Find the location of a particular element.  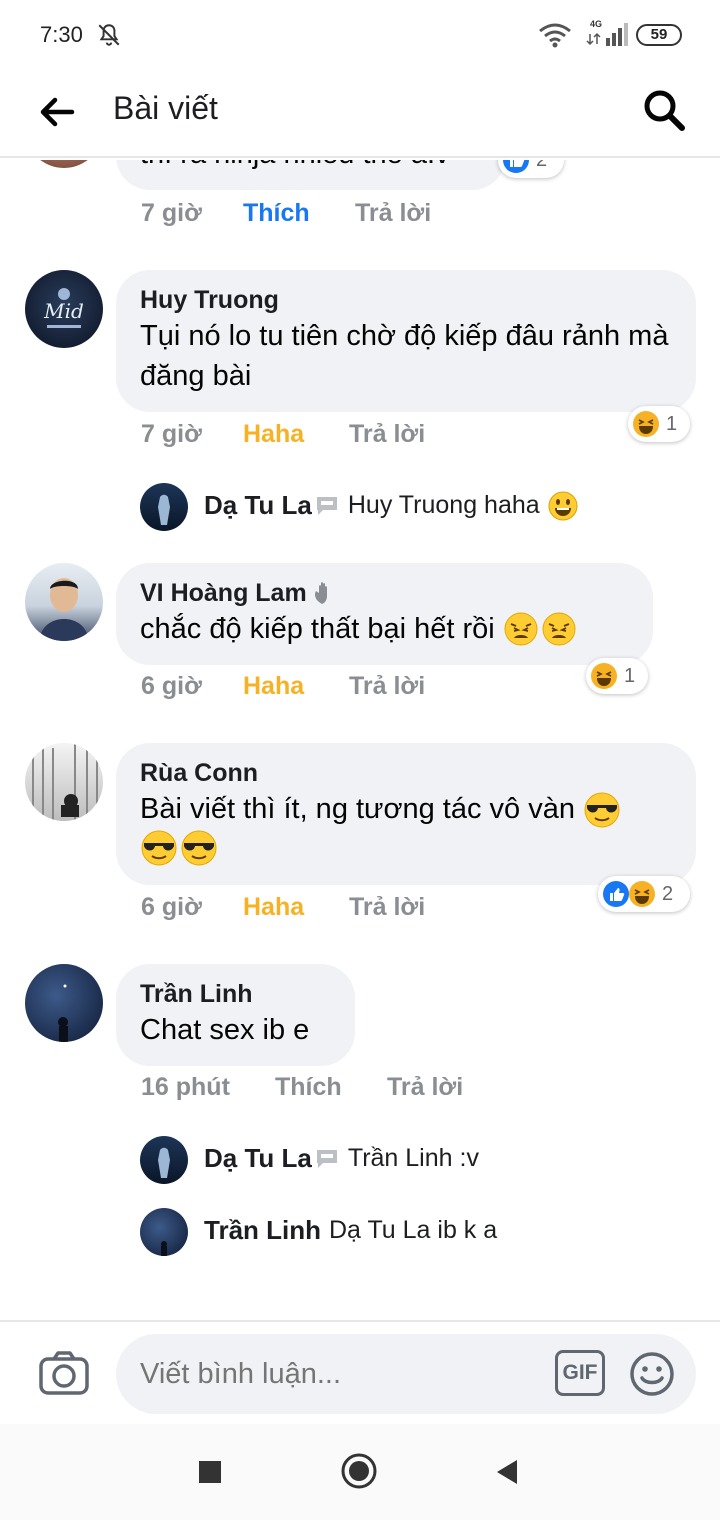

reply-item: Dạ Tu La Trần Linh :v is located at coordinates (341, 1158).